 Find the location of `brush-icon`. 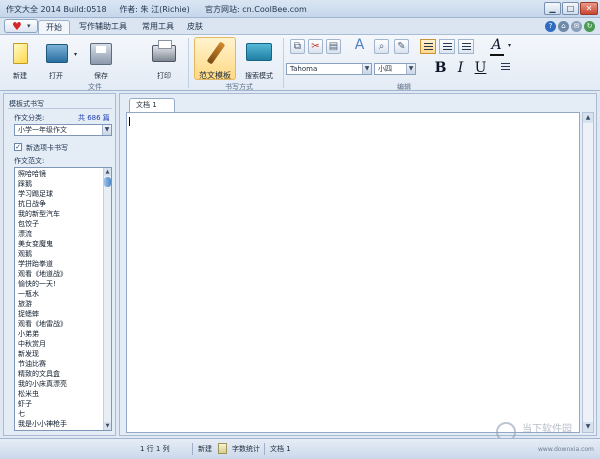

brush-icon is located at coordinates (216, 53).